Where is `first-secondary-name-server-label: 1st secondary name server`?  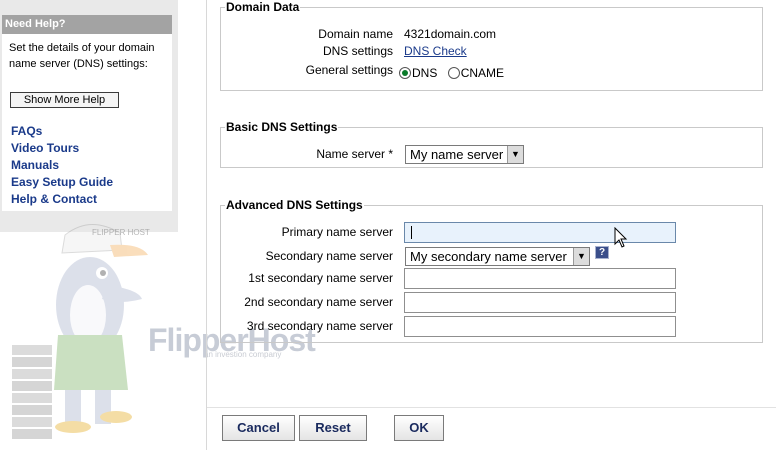
first-secondary-name-server-label: 1st secondary name server is located at coordinates (320, 278).